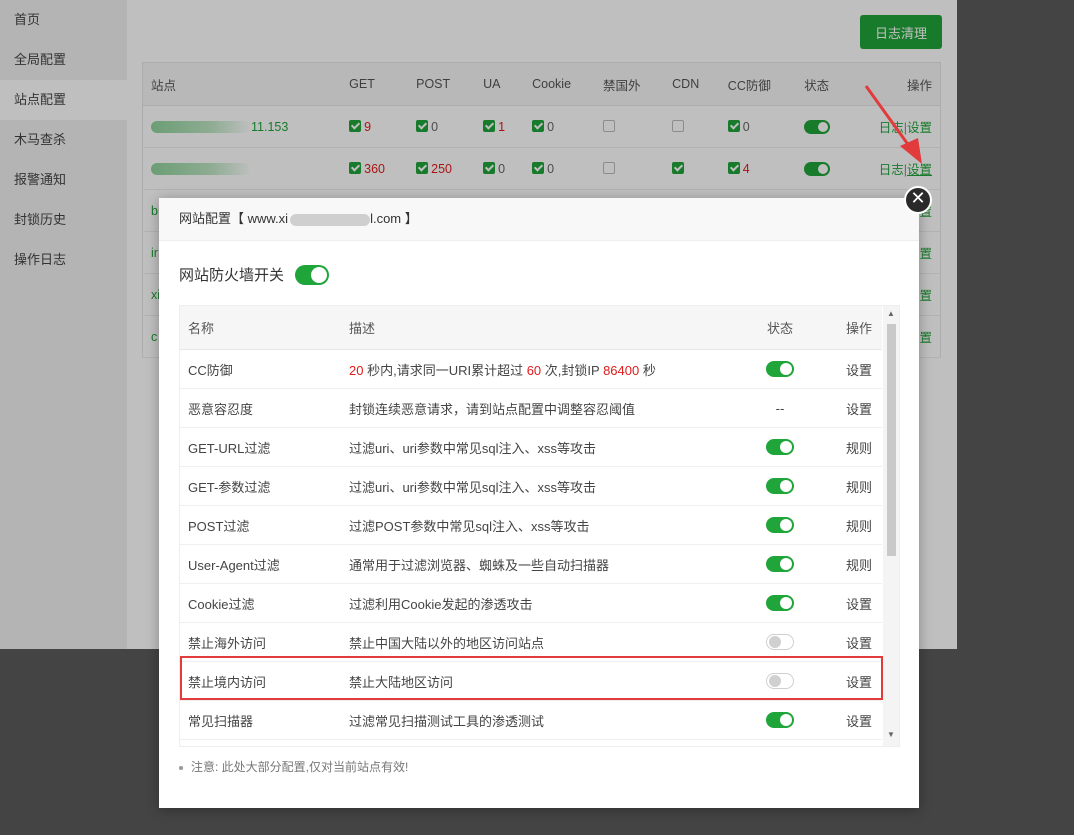  What do you see at coordinates (300, 767) in the screenshot?
I see `note-text: 注意: 此处大部分配置,仅对当前站点有效!` at bounding box center [300, 767].